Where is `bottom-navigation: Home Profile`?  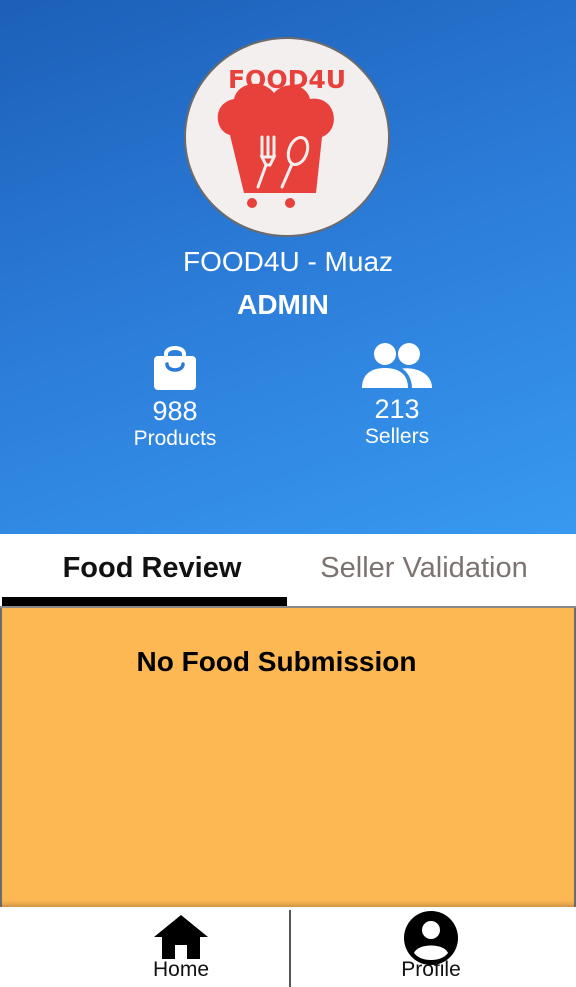 bottom-navigation: Home Profile is located at coordinates (288, 947).